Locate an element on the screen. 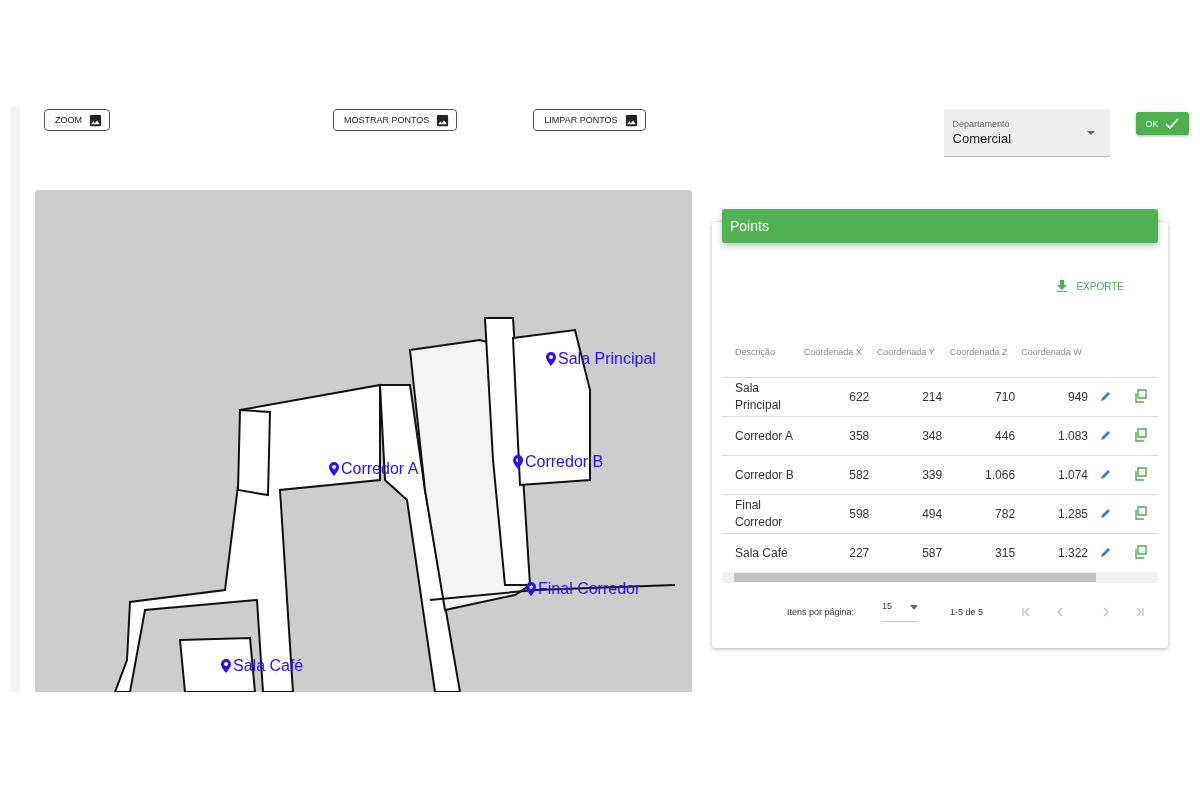 The image size is (1200, 800). check-icon is located at coordinates (1171, 123).